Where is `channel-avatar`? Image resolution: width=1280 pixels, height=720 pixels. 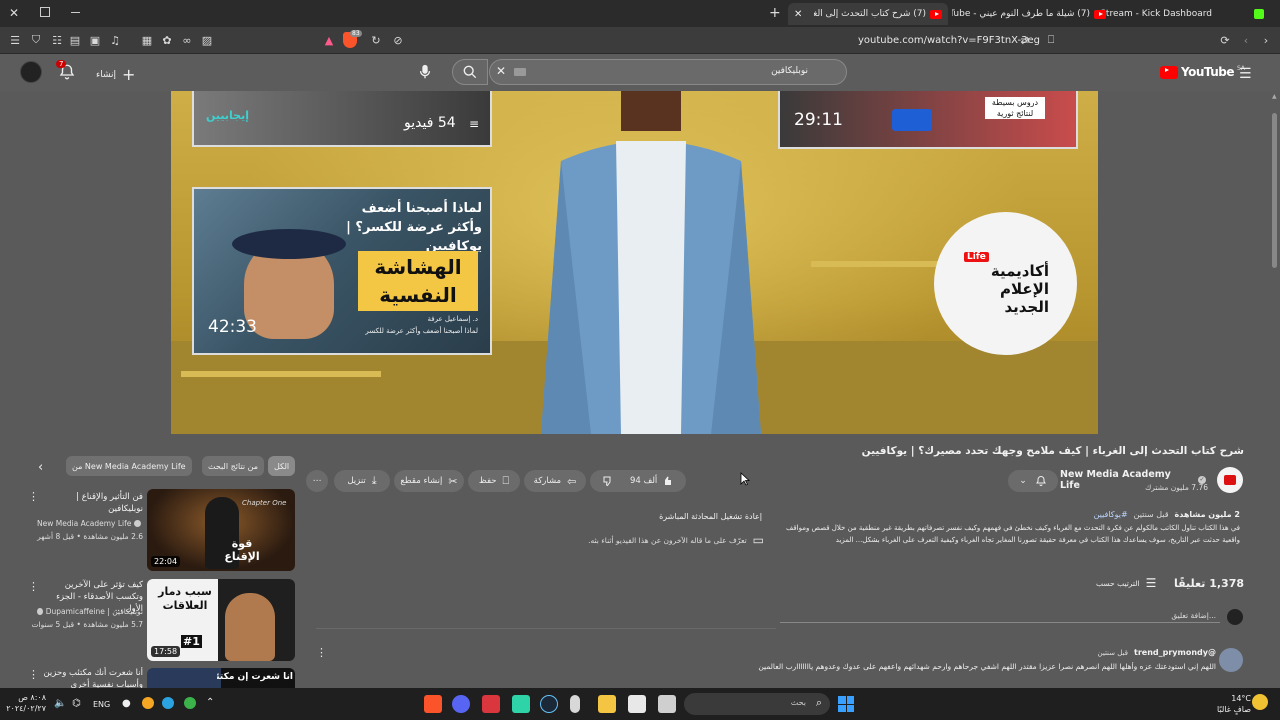 channel-avatar is located at coordinates (1230, 480).